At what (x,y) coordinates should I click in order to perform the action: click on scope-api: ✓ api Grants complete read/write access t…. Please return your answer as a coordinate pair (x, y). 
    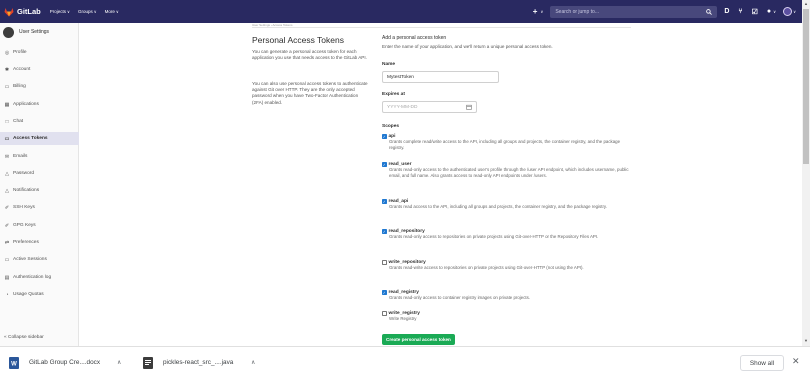
    Looking at the image, I should click on (501, 142).